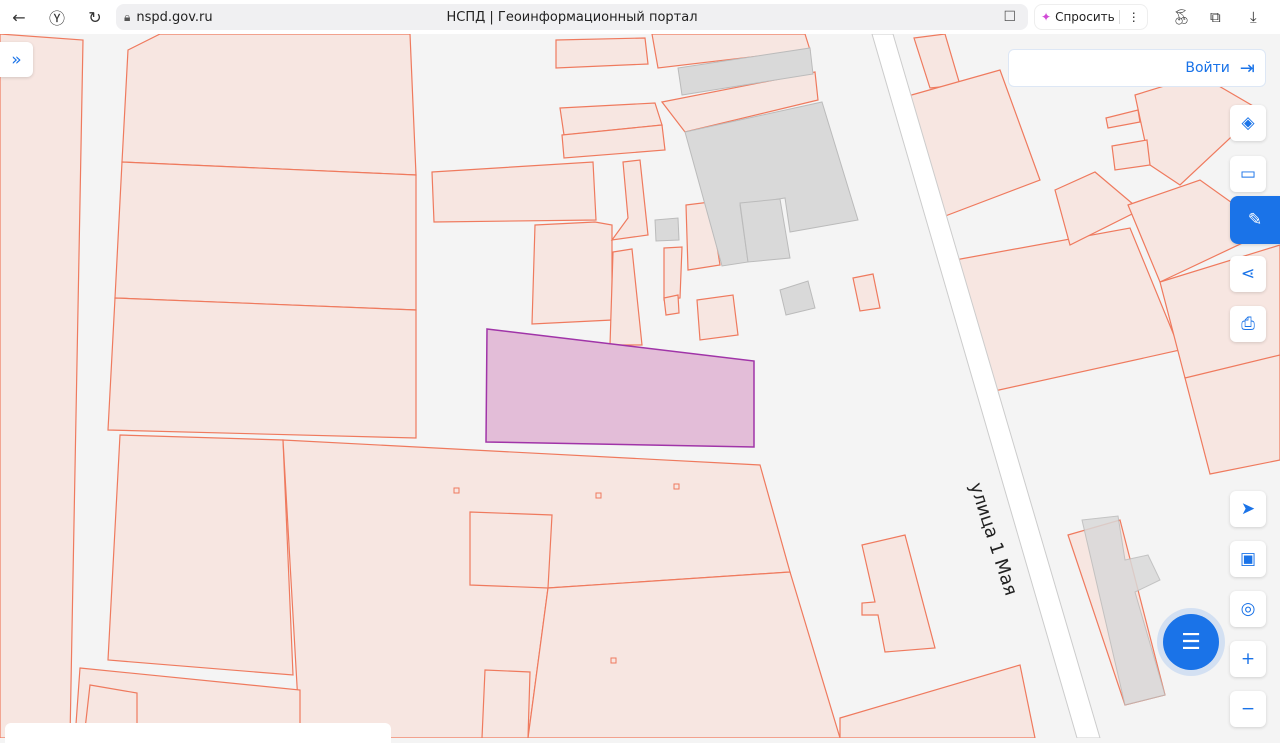 This screenshot has height=743, width=1280. Describe the element at coordinates (1137, 68) in the screenshot. I see `login-button: Войти ⇥` at that location.